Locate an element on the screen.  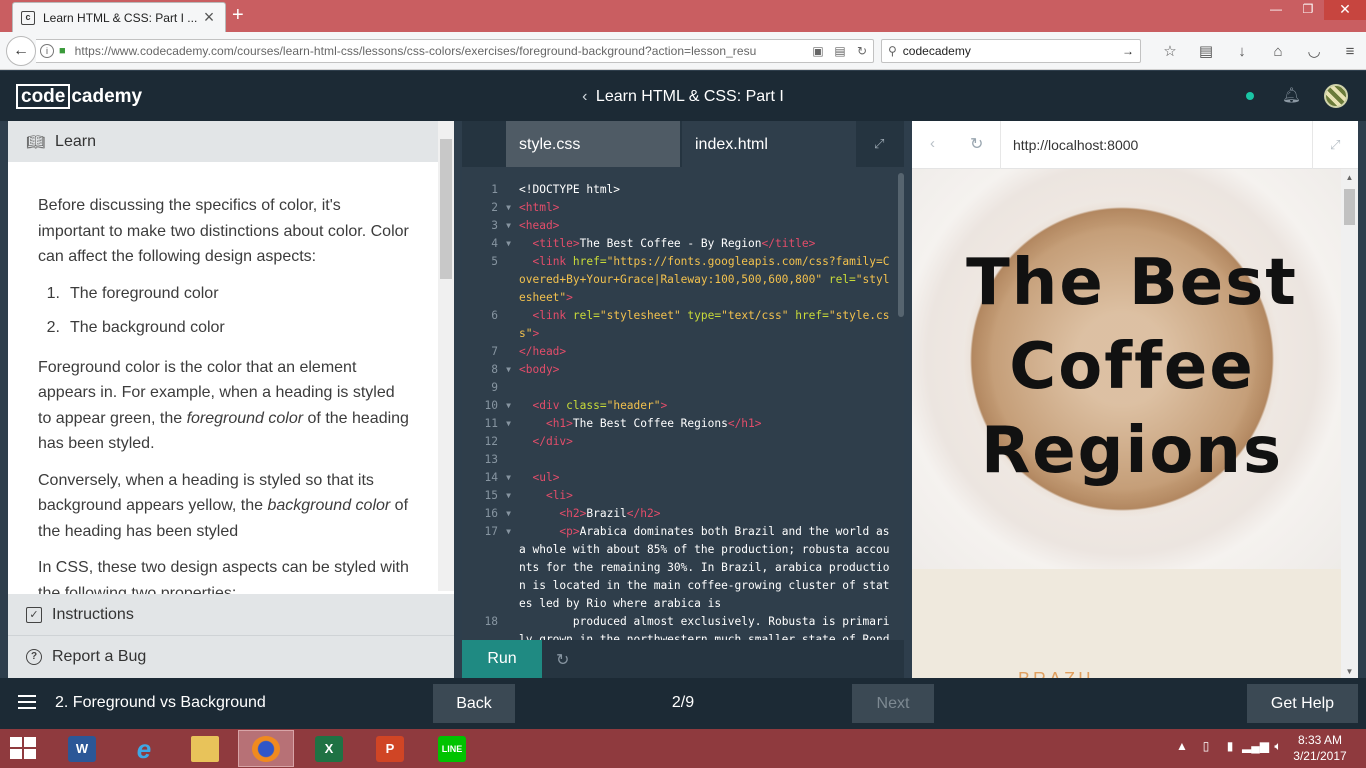
tray-expand-icon: ▲ is located at coordinates (1182, 746).